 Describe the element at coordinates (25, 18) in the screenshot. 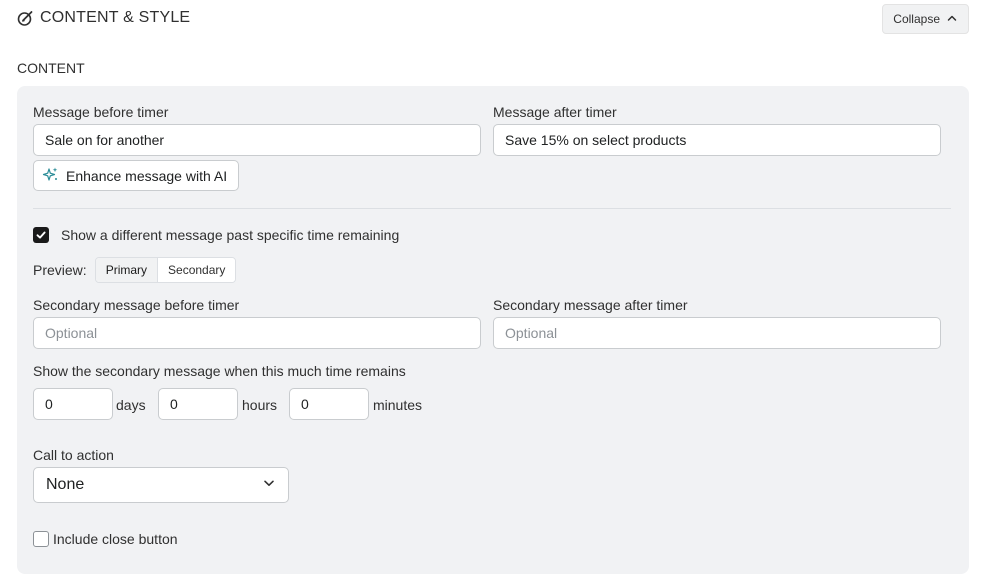

I see `paint-brush-icon` at that location.